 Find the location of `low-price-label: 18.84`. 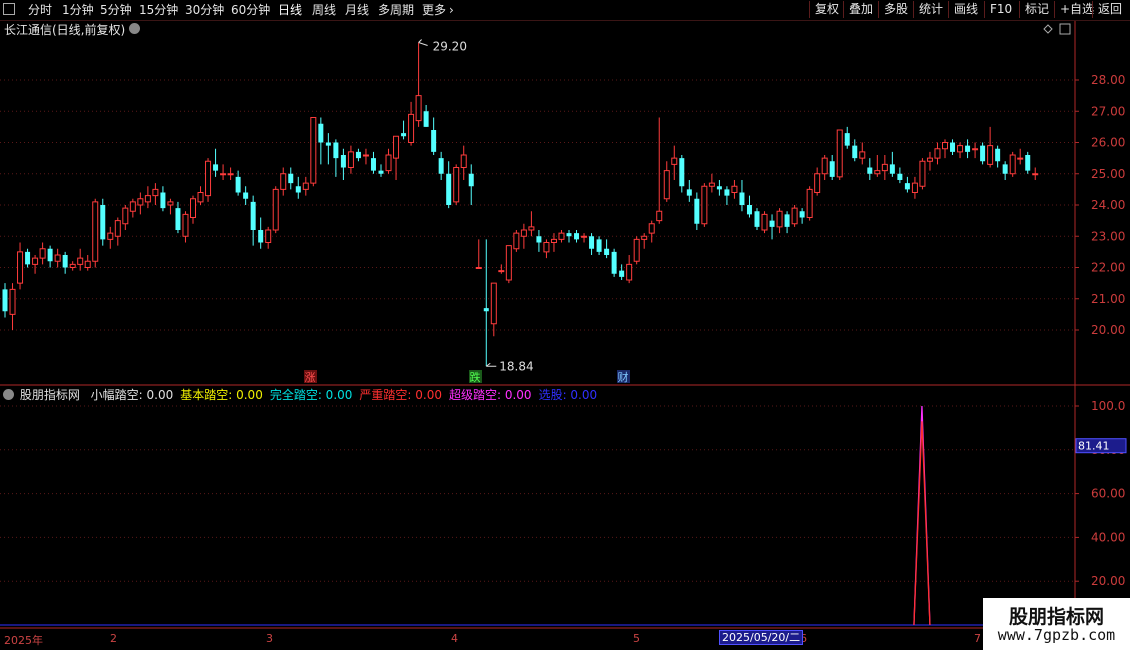

low-price-label: 18.84 is located at coordinates (516, 366).